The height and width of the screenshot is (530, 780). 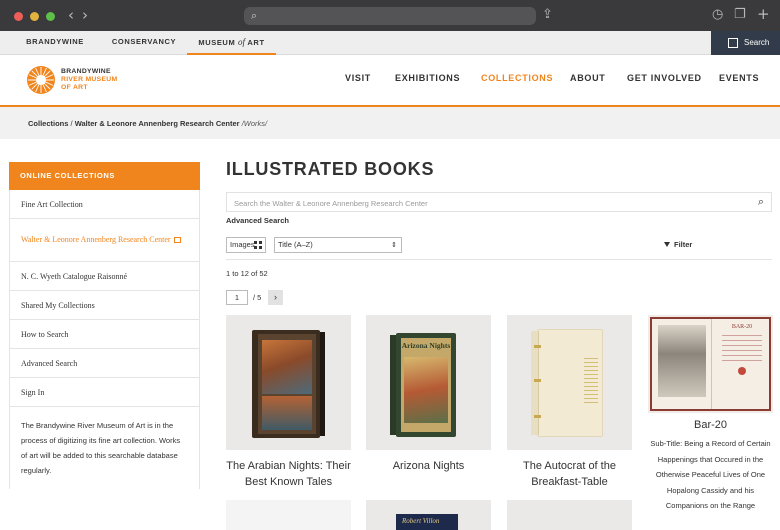 I want to click on breadcrumb-works: /Works/, so click(x=253, y=123).